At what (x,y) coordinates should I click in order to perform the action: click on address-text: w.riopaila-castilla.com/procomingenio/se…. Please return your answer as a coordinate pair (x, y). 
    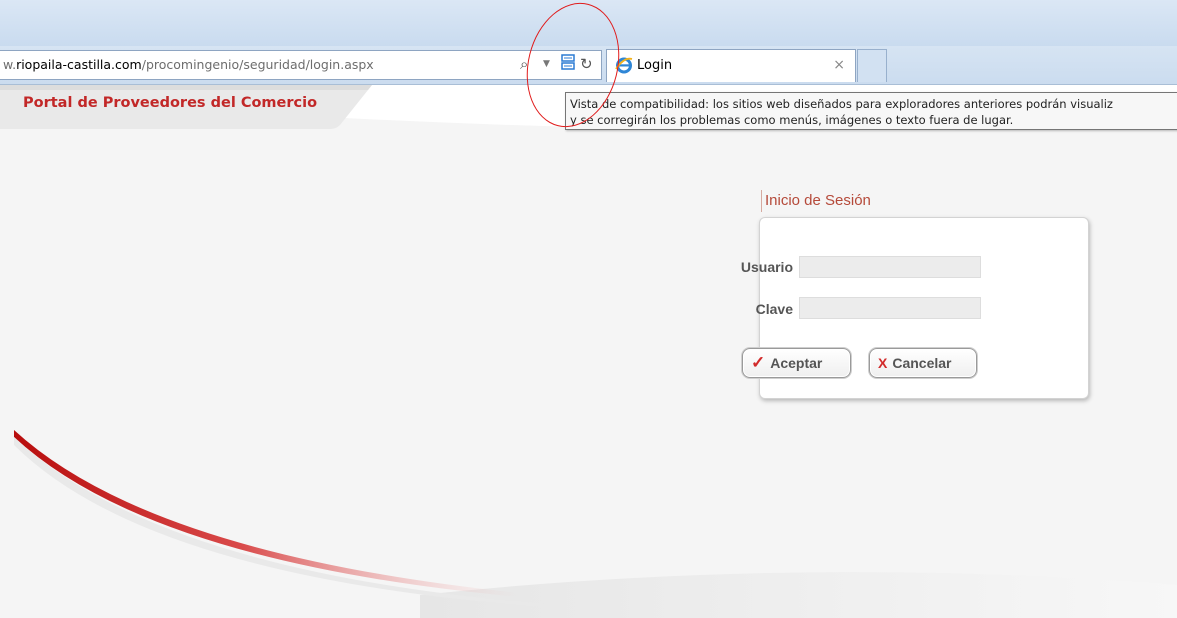
    Looking at the image, I should click on (188, 64).